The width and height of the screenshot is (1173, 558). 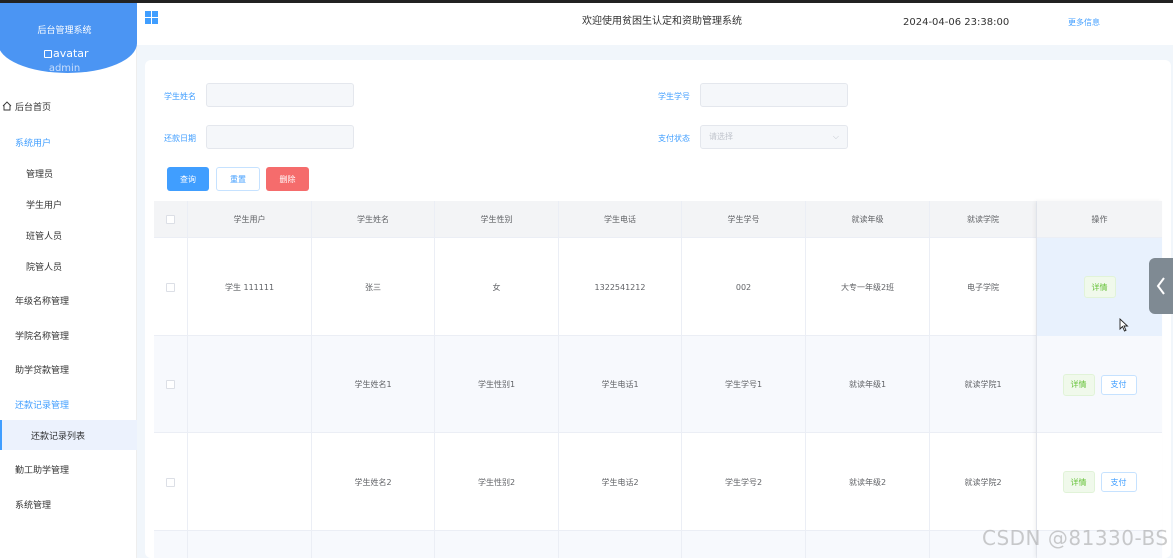 I want to click on sidebar-item-label: 管理员, so click(x=40, y=174).